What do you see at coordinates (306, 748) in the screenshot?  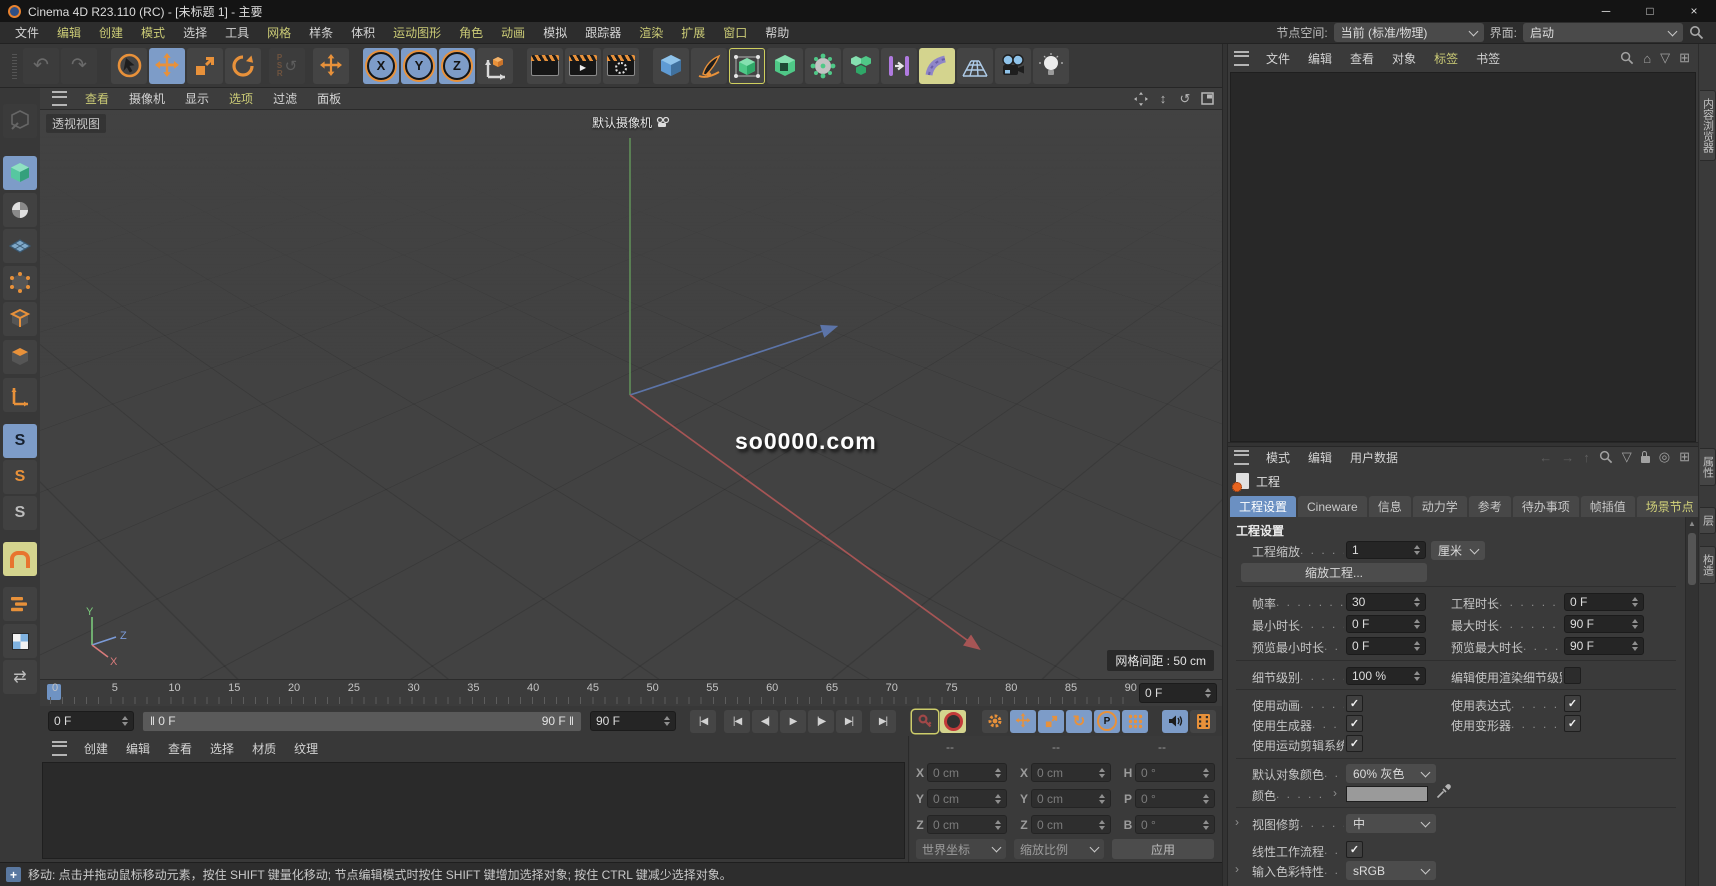 I see `material-menu-texture: 纹理` at bounding box center [306, 748].